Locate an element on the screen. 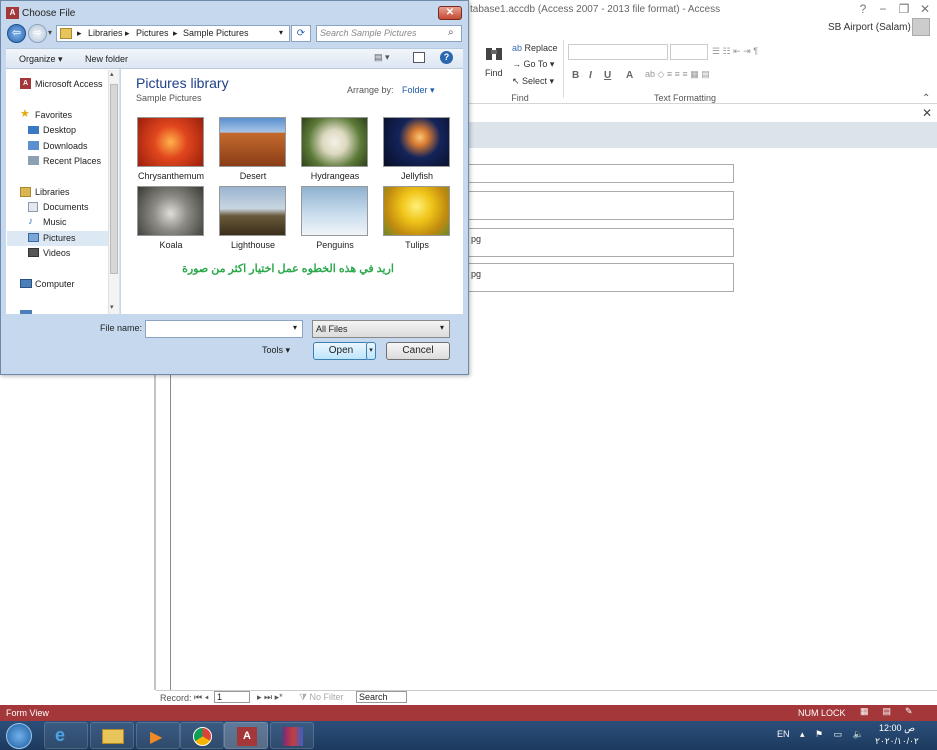 The image size is (937, 750). image-label: Lighthouse is located at coordinates (253, 245).